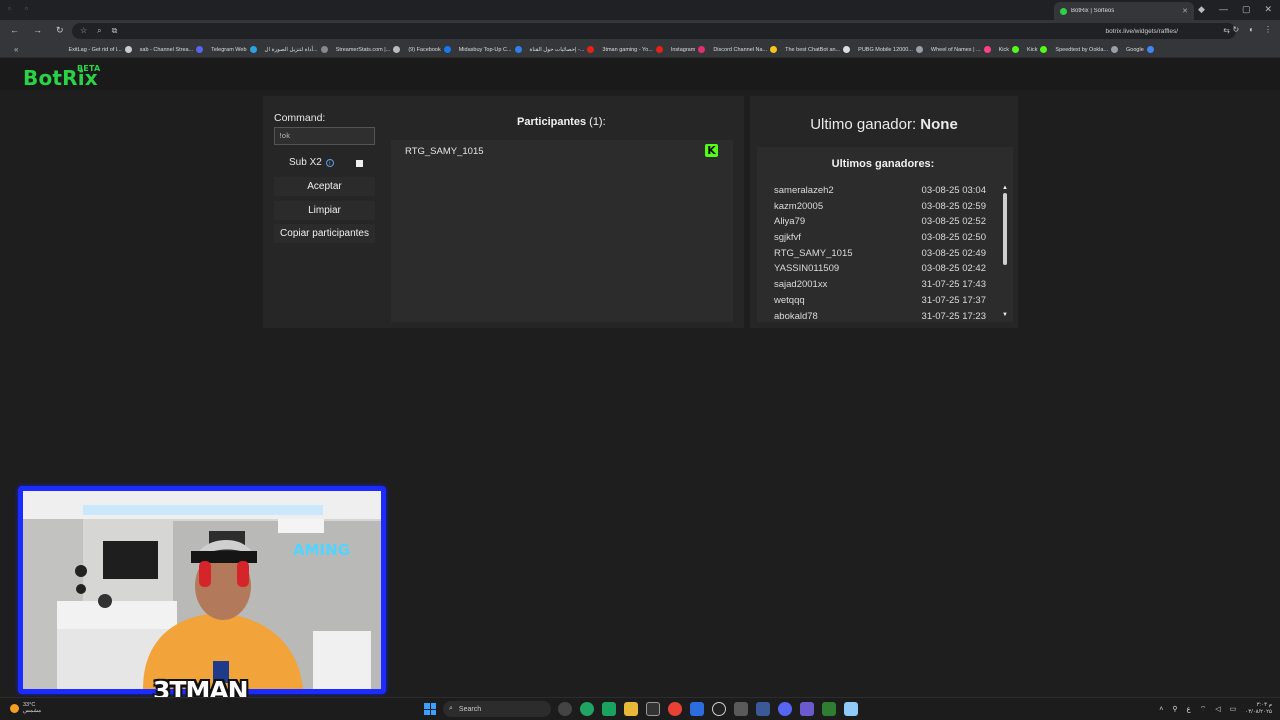 Image resolution: width=1280 pixels, height=720 pixels. I want to click on winner-date: 31-07-25 17:23, so click(953, 316).